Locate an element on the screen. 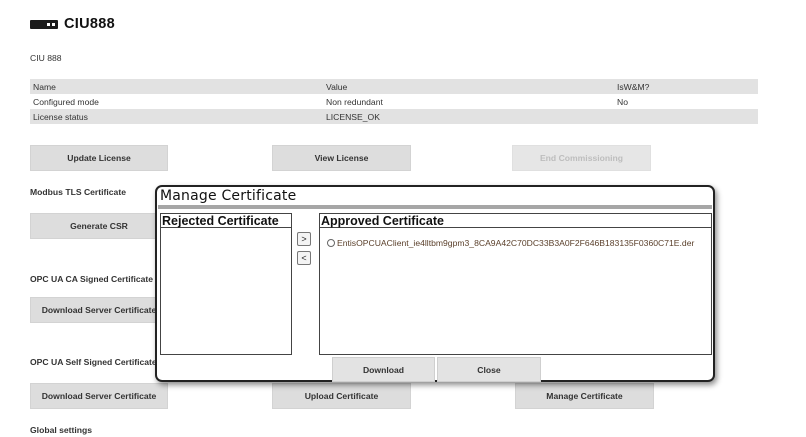 This screenshot has height=437, width=806. rejected-certificate-list: Rejected Certificate is located at coordinates (226, 284).